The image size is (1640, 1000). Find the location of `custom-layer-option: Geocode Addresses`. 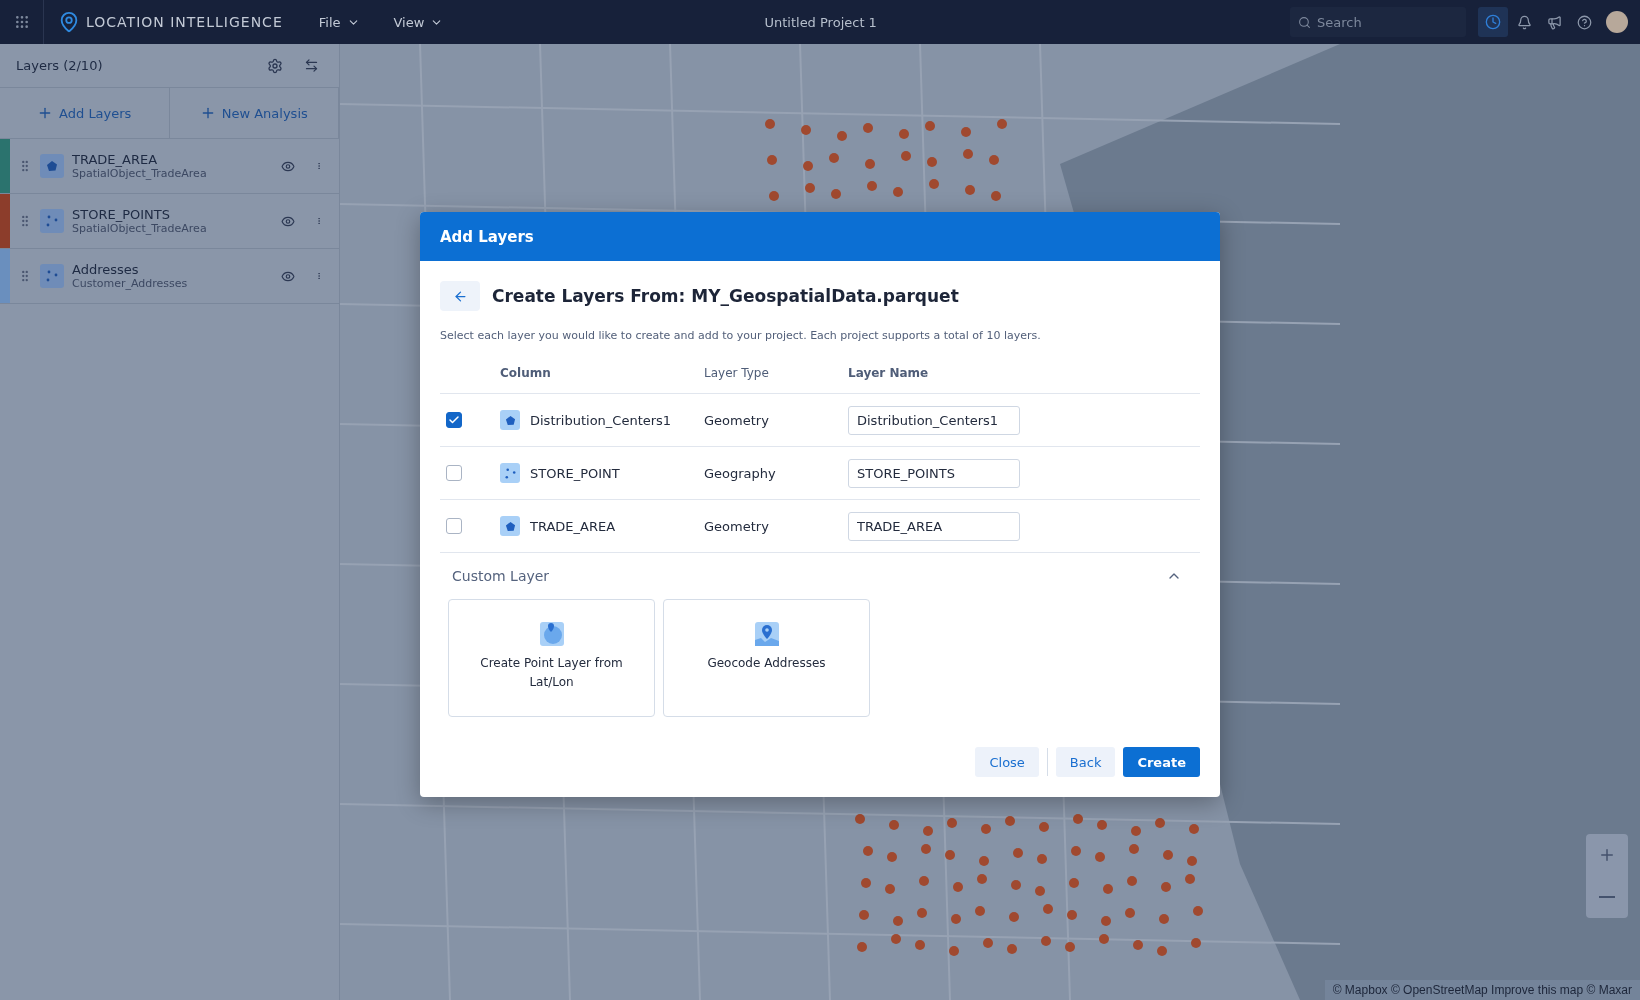

custom-layer-option: Geocode Addresses is located at coordinates (766, 658).